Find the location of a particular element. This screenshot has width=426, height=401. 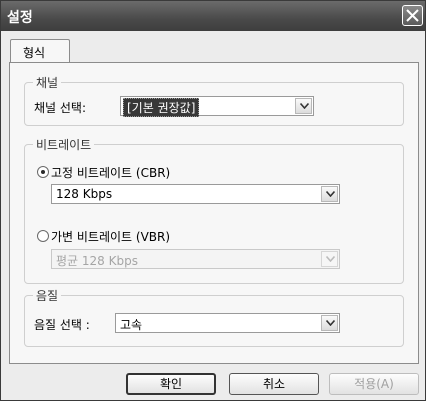

radio-selected-dot is located at coordinates (43, 172).